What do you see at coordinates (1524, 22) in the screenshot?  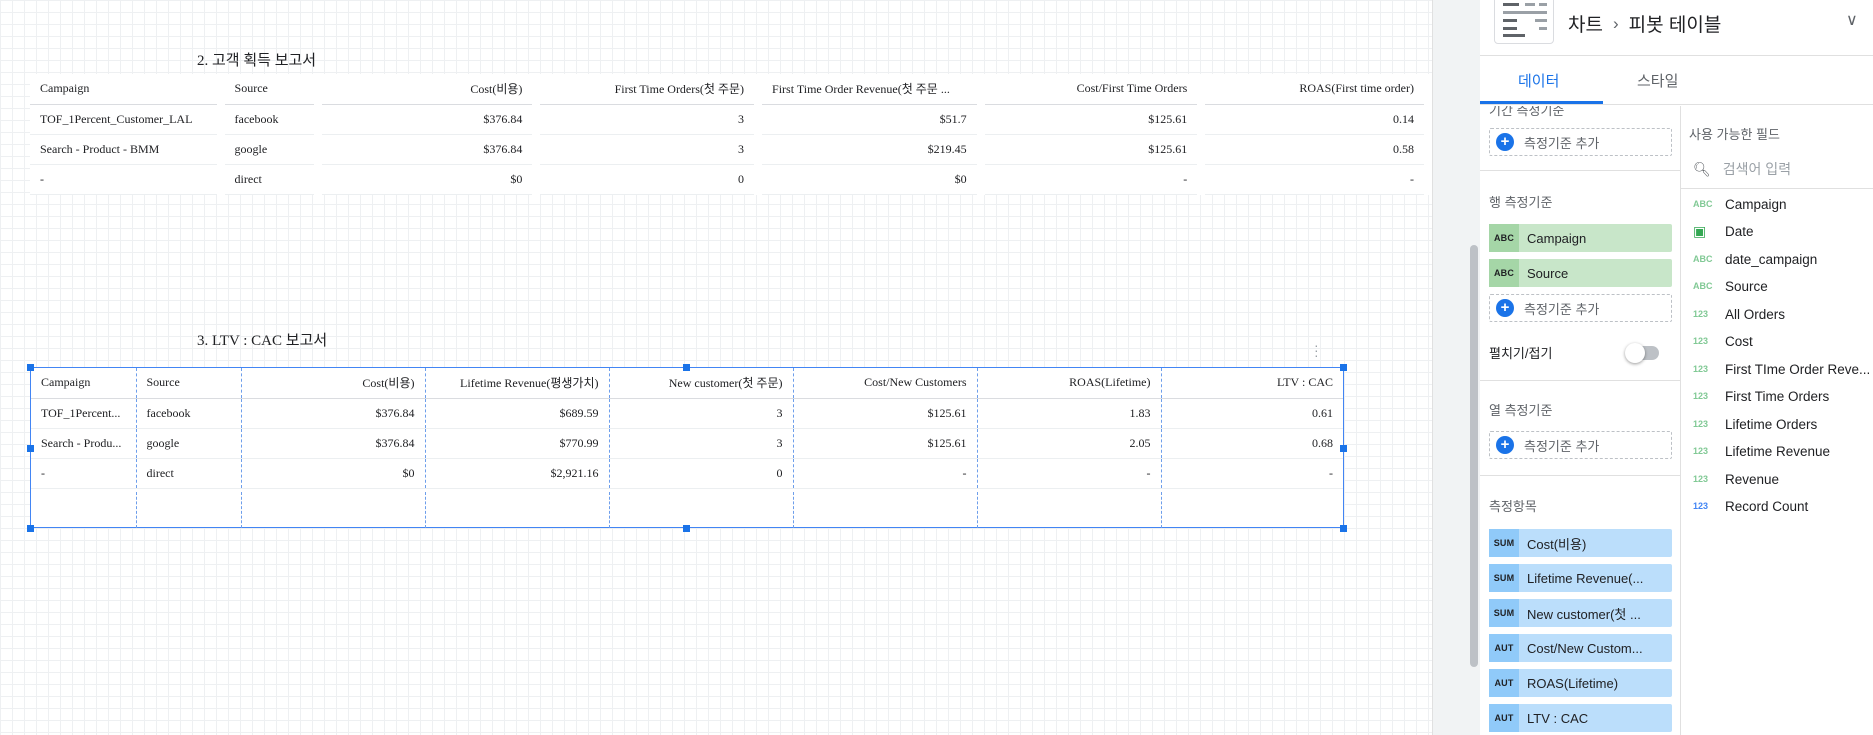 I see `pivot-table-chart-icon` at bounding box center [1524, 22].